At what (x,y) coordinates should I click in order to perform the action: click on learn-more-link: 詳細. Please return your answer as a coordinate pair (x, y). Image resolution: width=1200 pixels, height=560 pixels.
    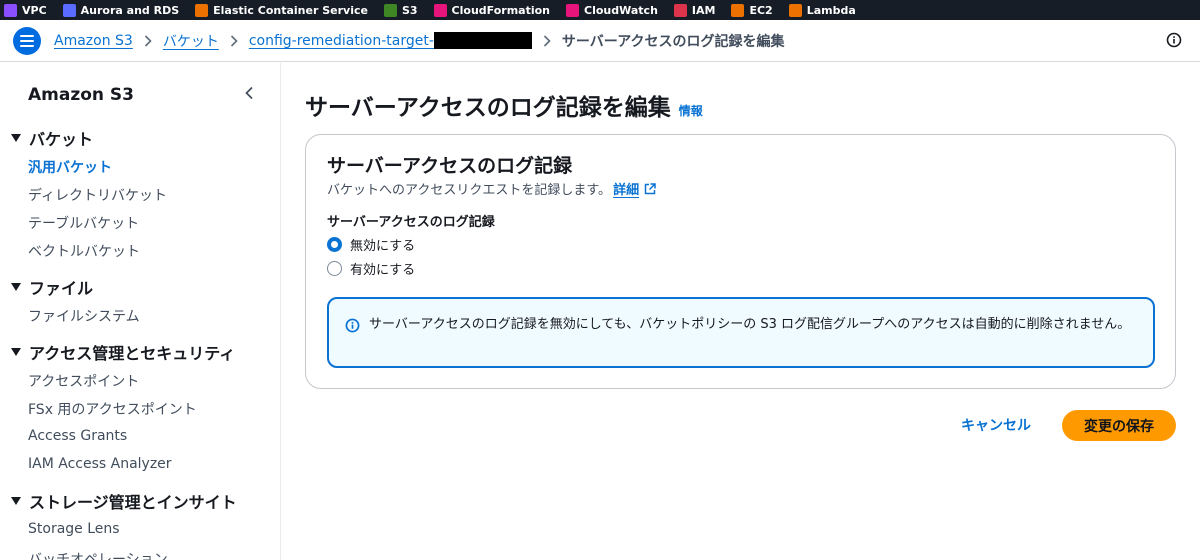
    Looking at the image, I should click on (626, 188).